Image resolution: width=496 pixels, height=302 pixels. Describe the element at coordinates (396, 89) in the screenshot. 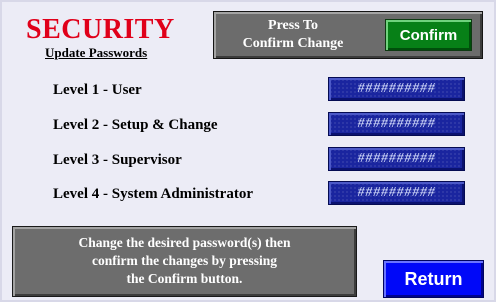

I see `level-1-password-field: ##########` at that location.